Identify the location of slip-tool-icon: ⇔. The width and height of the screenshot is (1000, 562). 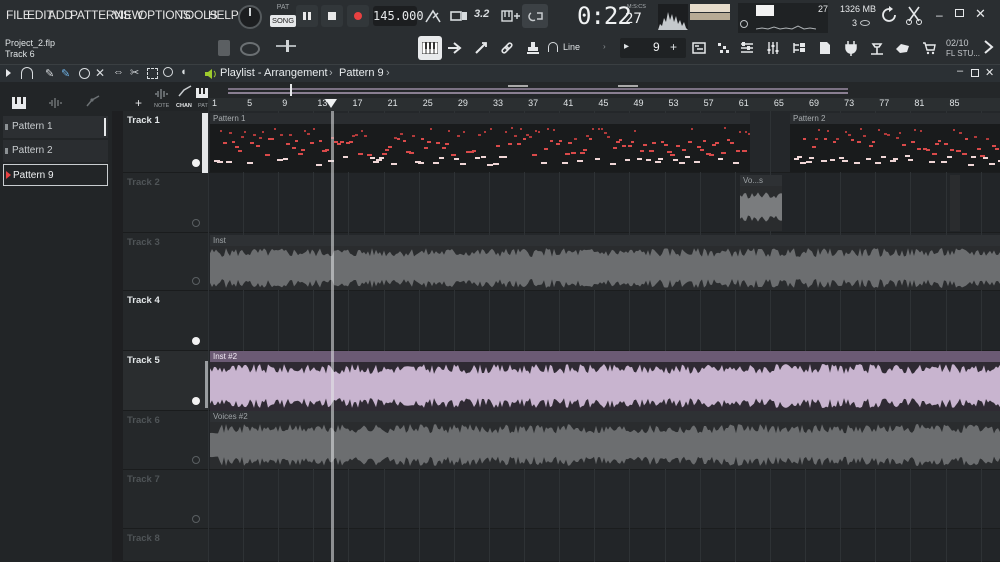
(118, 72).